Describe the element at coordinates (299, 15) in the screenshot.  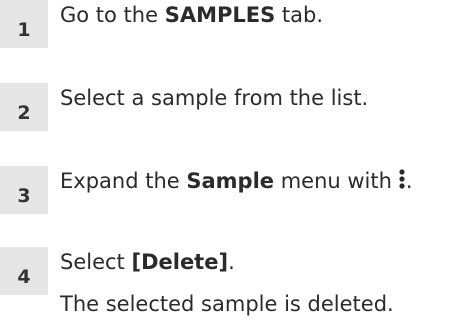
I see `step-text-part: tab.` at that location.